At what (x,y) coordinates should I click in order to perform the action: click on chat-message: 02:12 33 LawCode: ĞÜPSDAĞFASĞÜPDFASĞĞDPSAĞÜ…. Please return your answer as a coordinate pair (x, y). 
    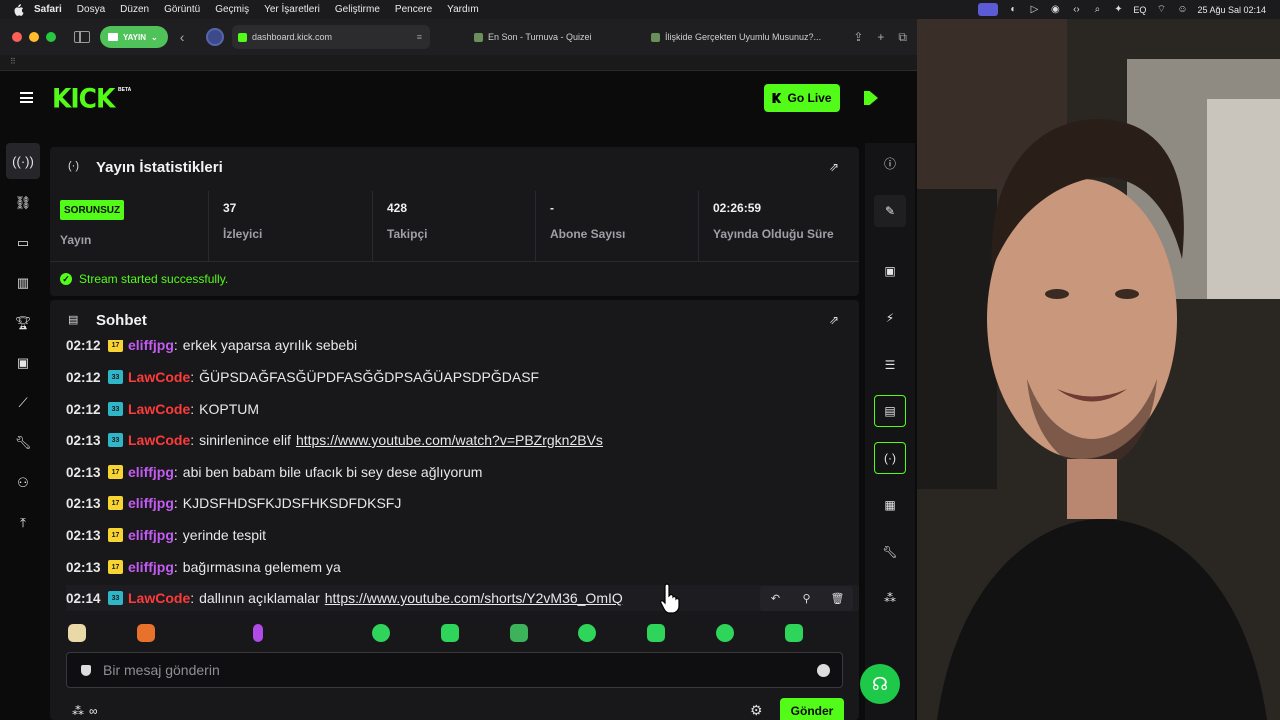
    Looking at the image, I should click on (462, 377).